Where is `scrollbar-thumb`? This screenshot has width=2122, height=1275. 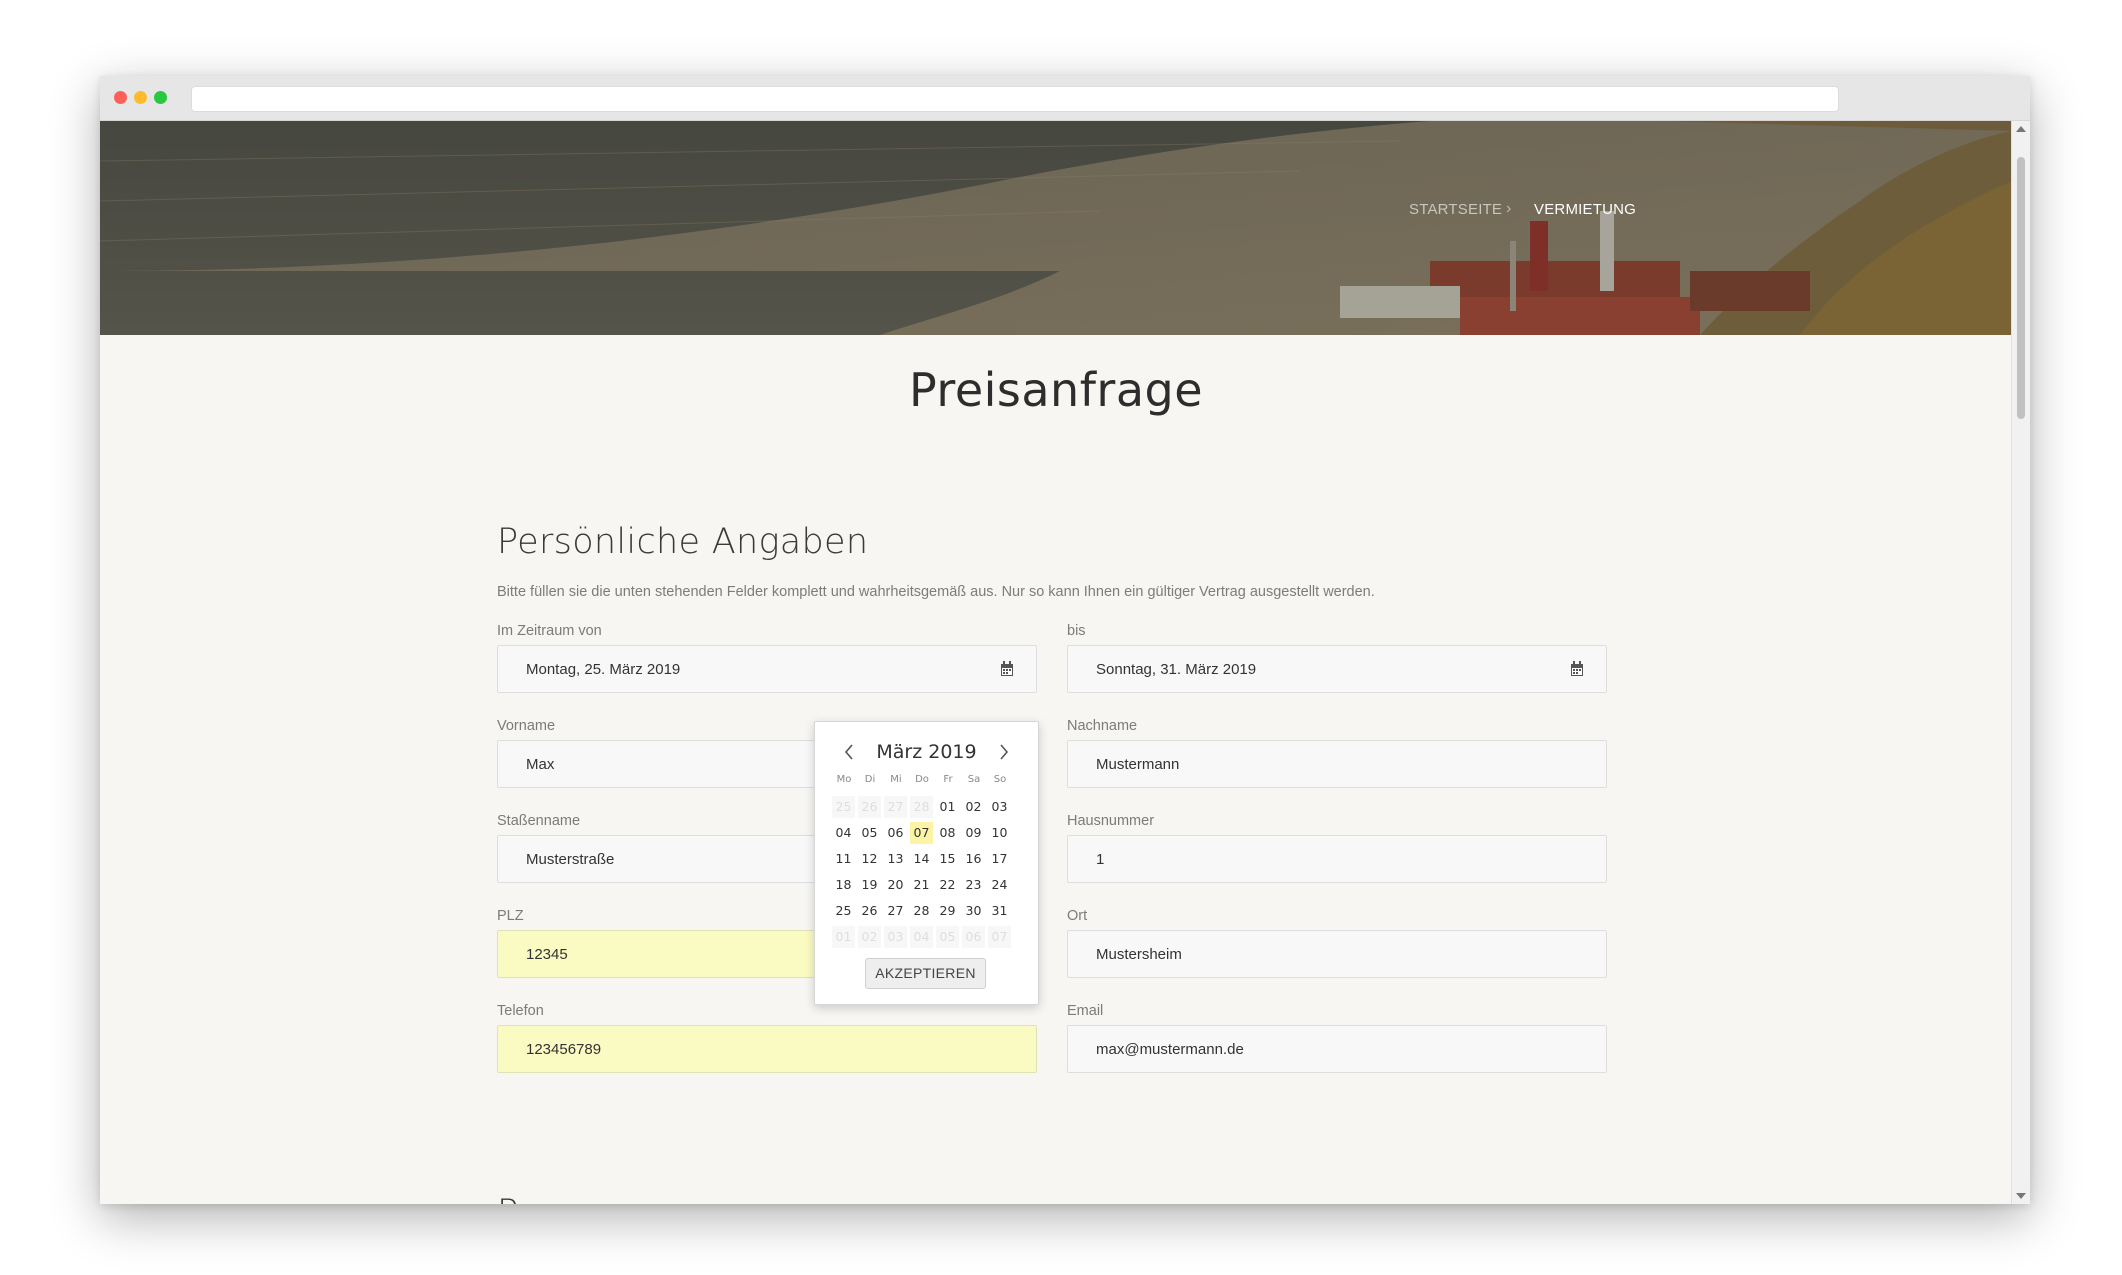 scrollbar-thumb is located at coordinates (2021, 288).